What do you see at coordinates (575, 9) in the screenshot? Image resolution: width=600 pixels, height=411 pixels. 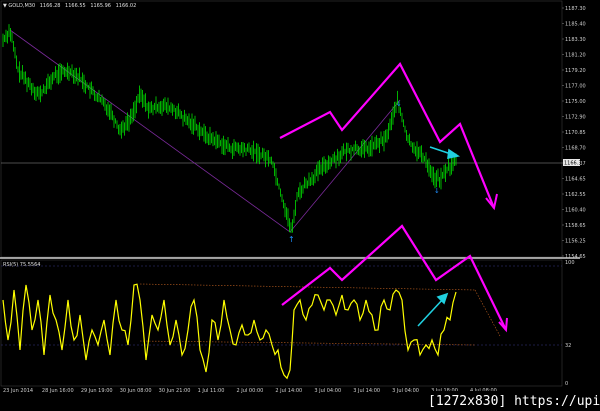 I see `price-axis-label: 1187.30` at bounding box center [575, 9].